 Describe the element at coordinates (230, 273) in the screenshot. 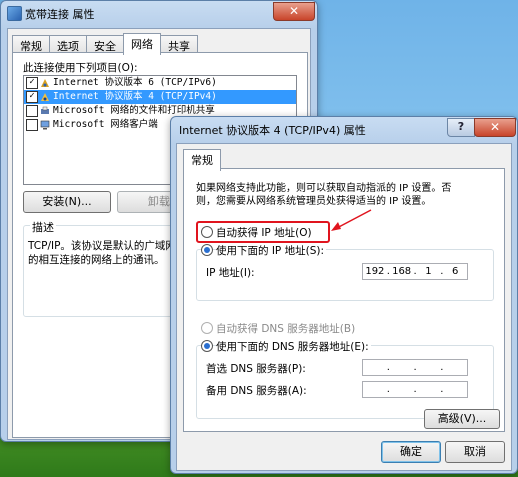

I see `ip-address-label: IP 地址(I):` at that location.